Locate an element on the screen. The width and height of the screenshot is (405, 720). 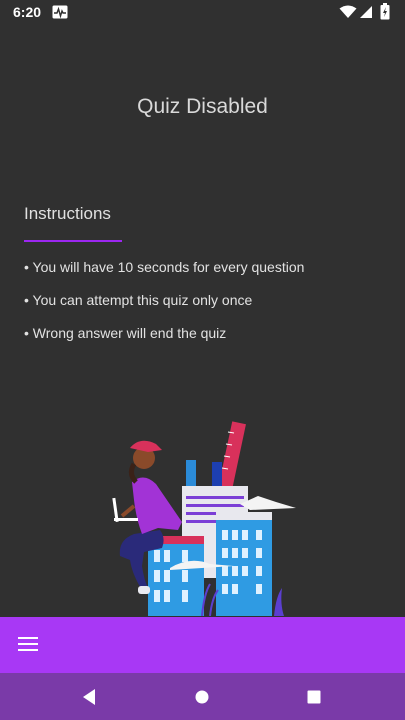
signal-icon is located at coordinates (366, 12).